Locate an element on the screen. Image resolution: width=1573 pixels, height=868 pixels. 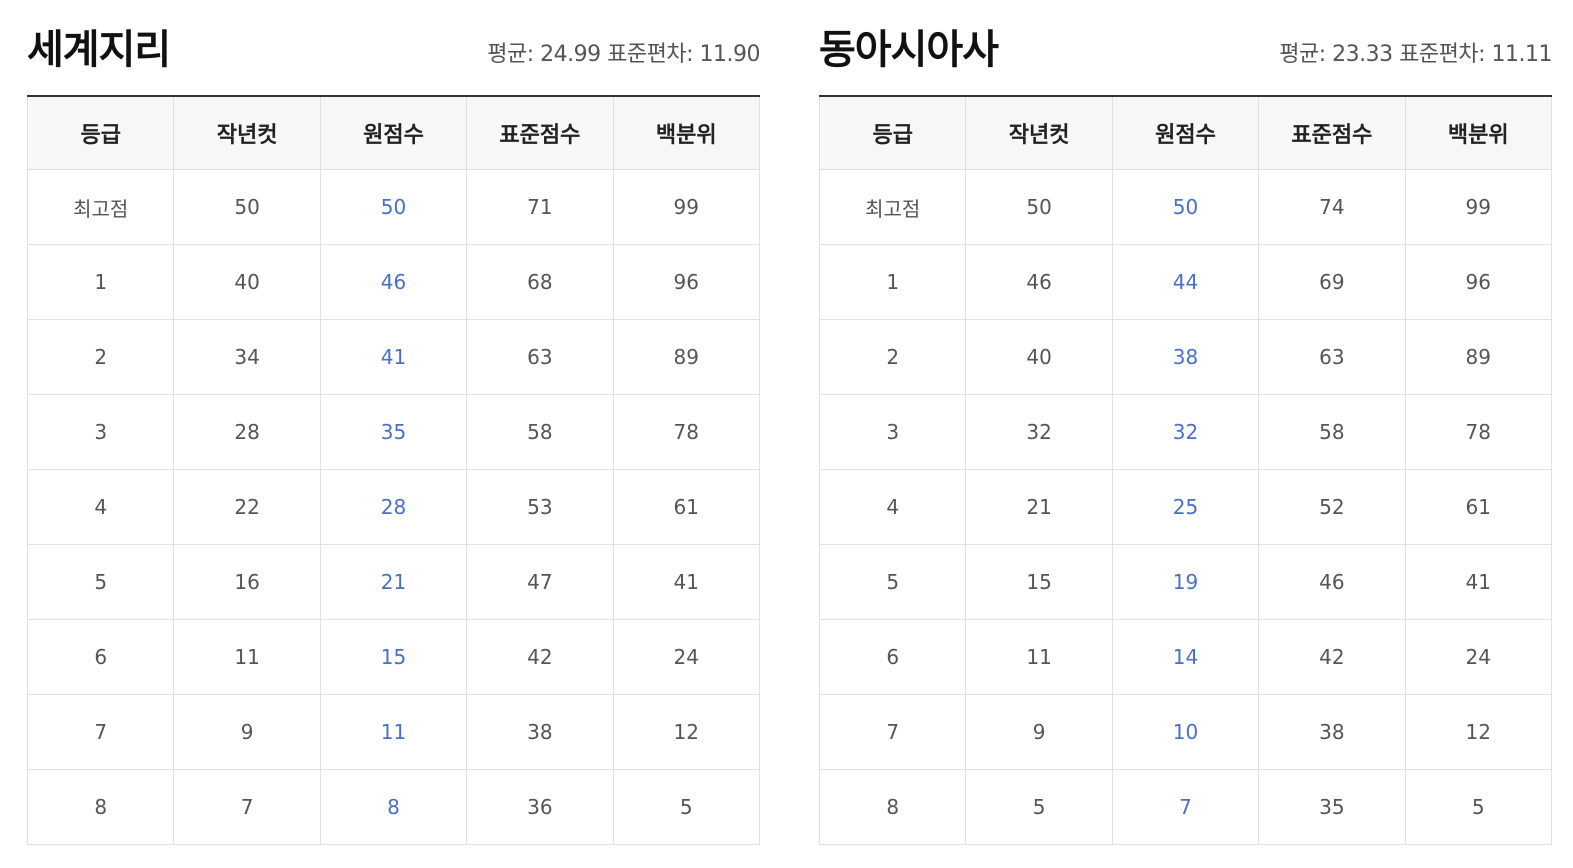
grade-cell: 3 is located at coordinates (100, 432).